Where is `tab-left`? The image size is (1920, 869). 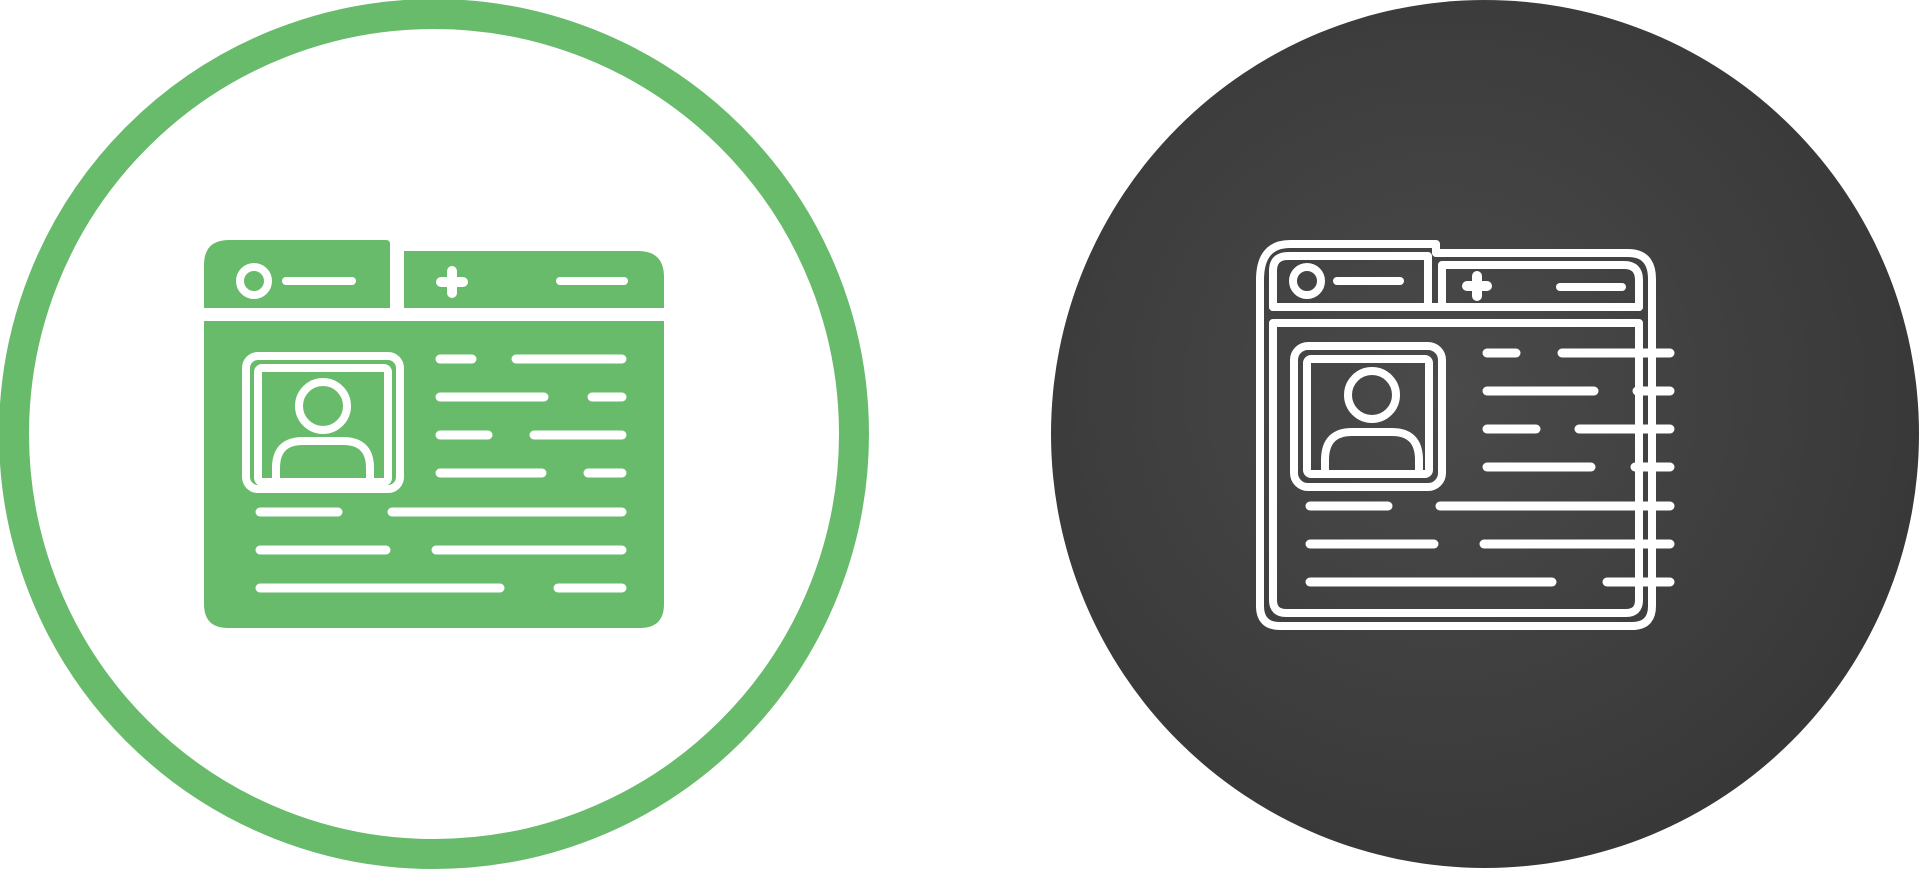 tab-left is located at coordinates (297, 274).